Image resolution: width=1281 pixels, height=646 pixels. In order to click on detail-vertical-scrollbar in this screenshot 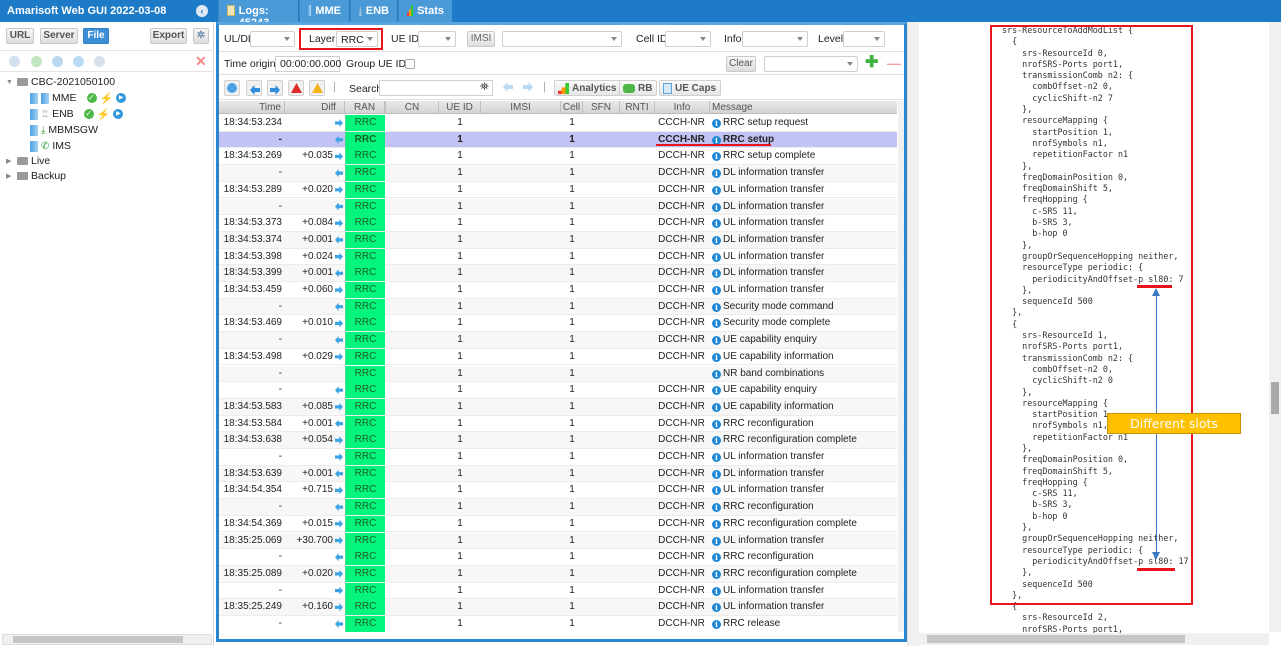, I will do `click(1275, 327)`.